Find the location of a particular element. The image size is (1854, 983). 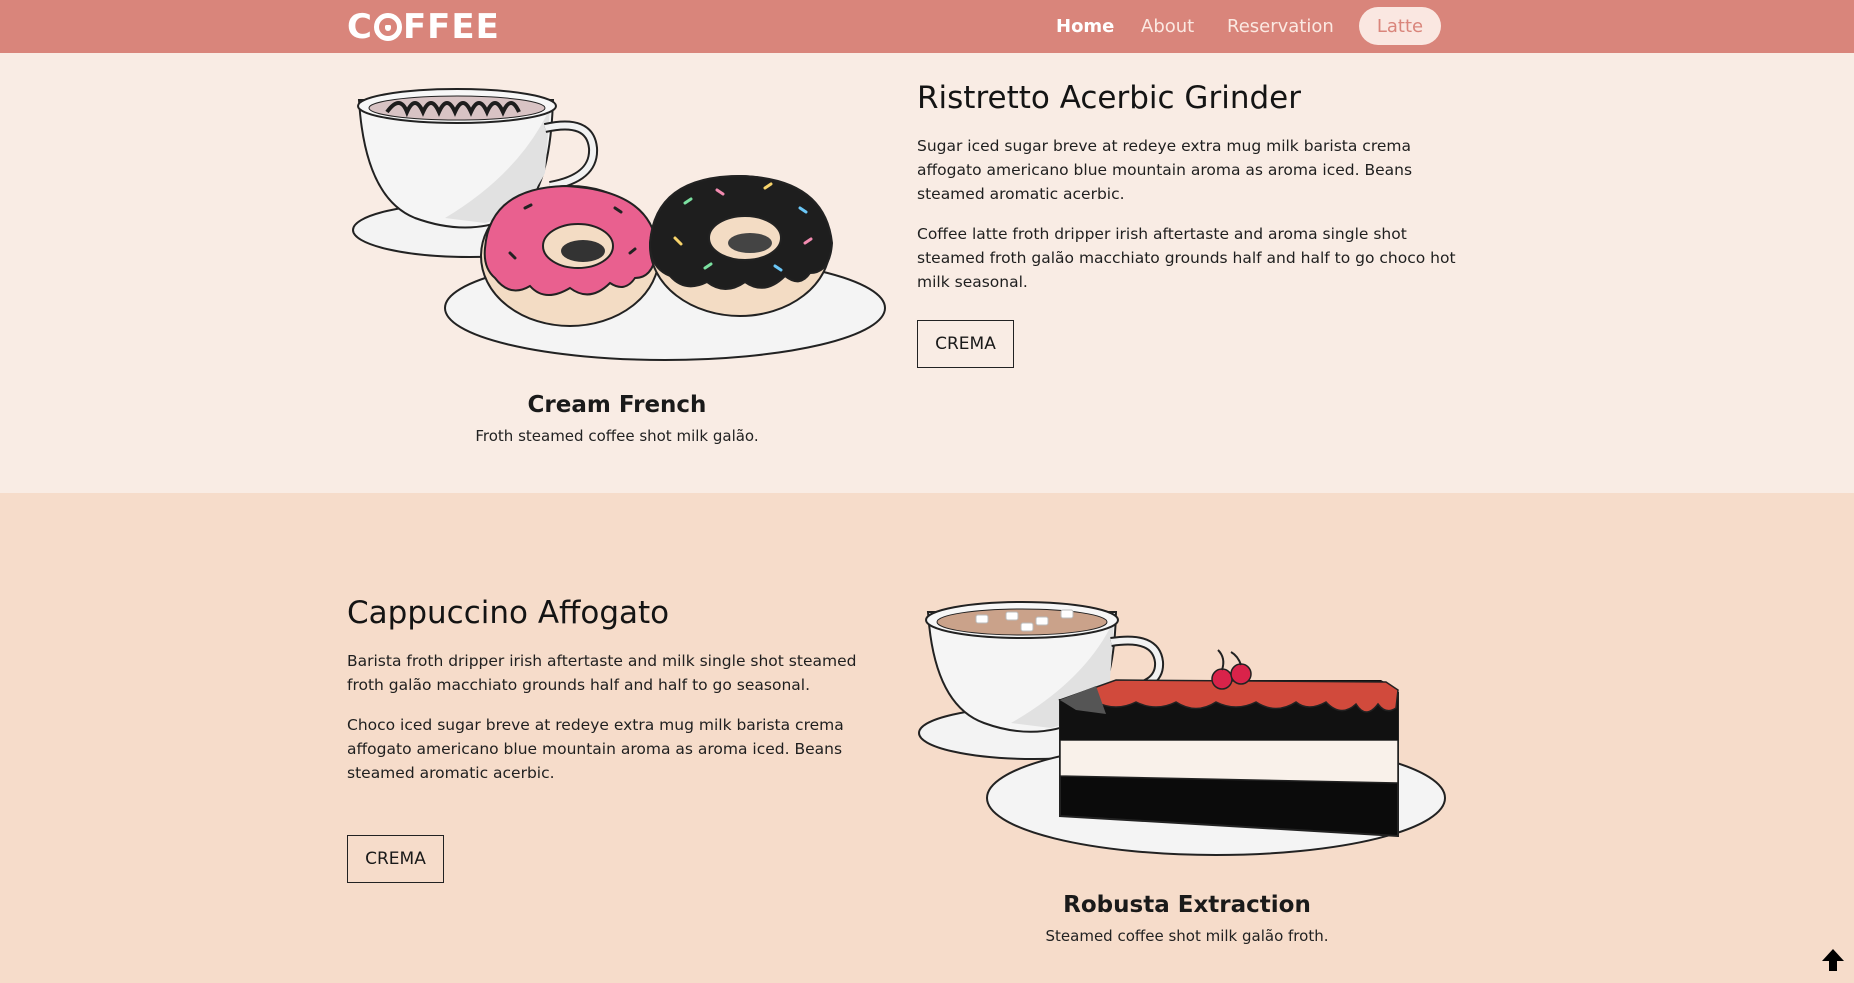

coffee-cake-illustration is located at coordinates (1182, 728).